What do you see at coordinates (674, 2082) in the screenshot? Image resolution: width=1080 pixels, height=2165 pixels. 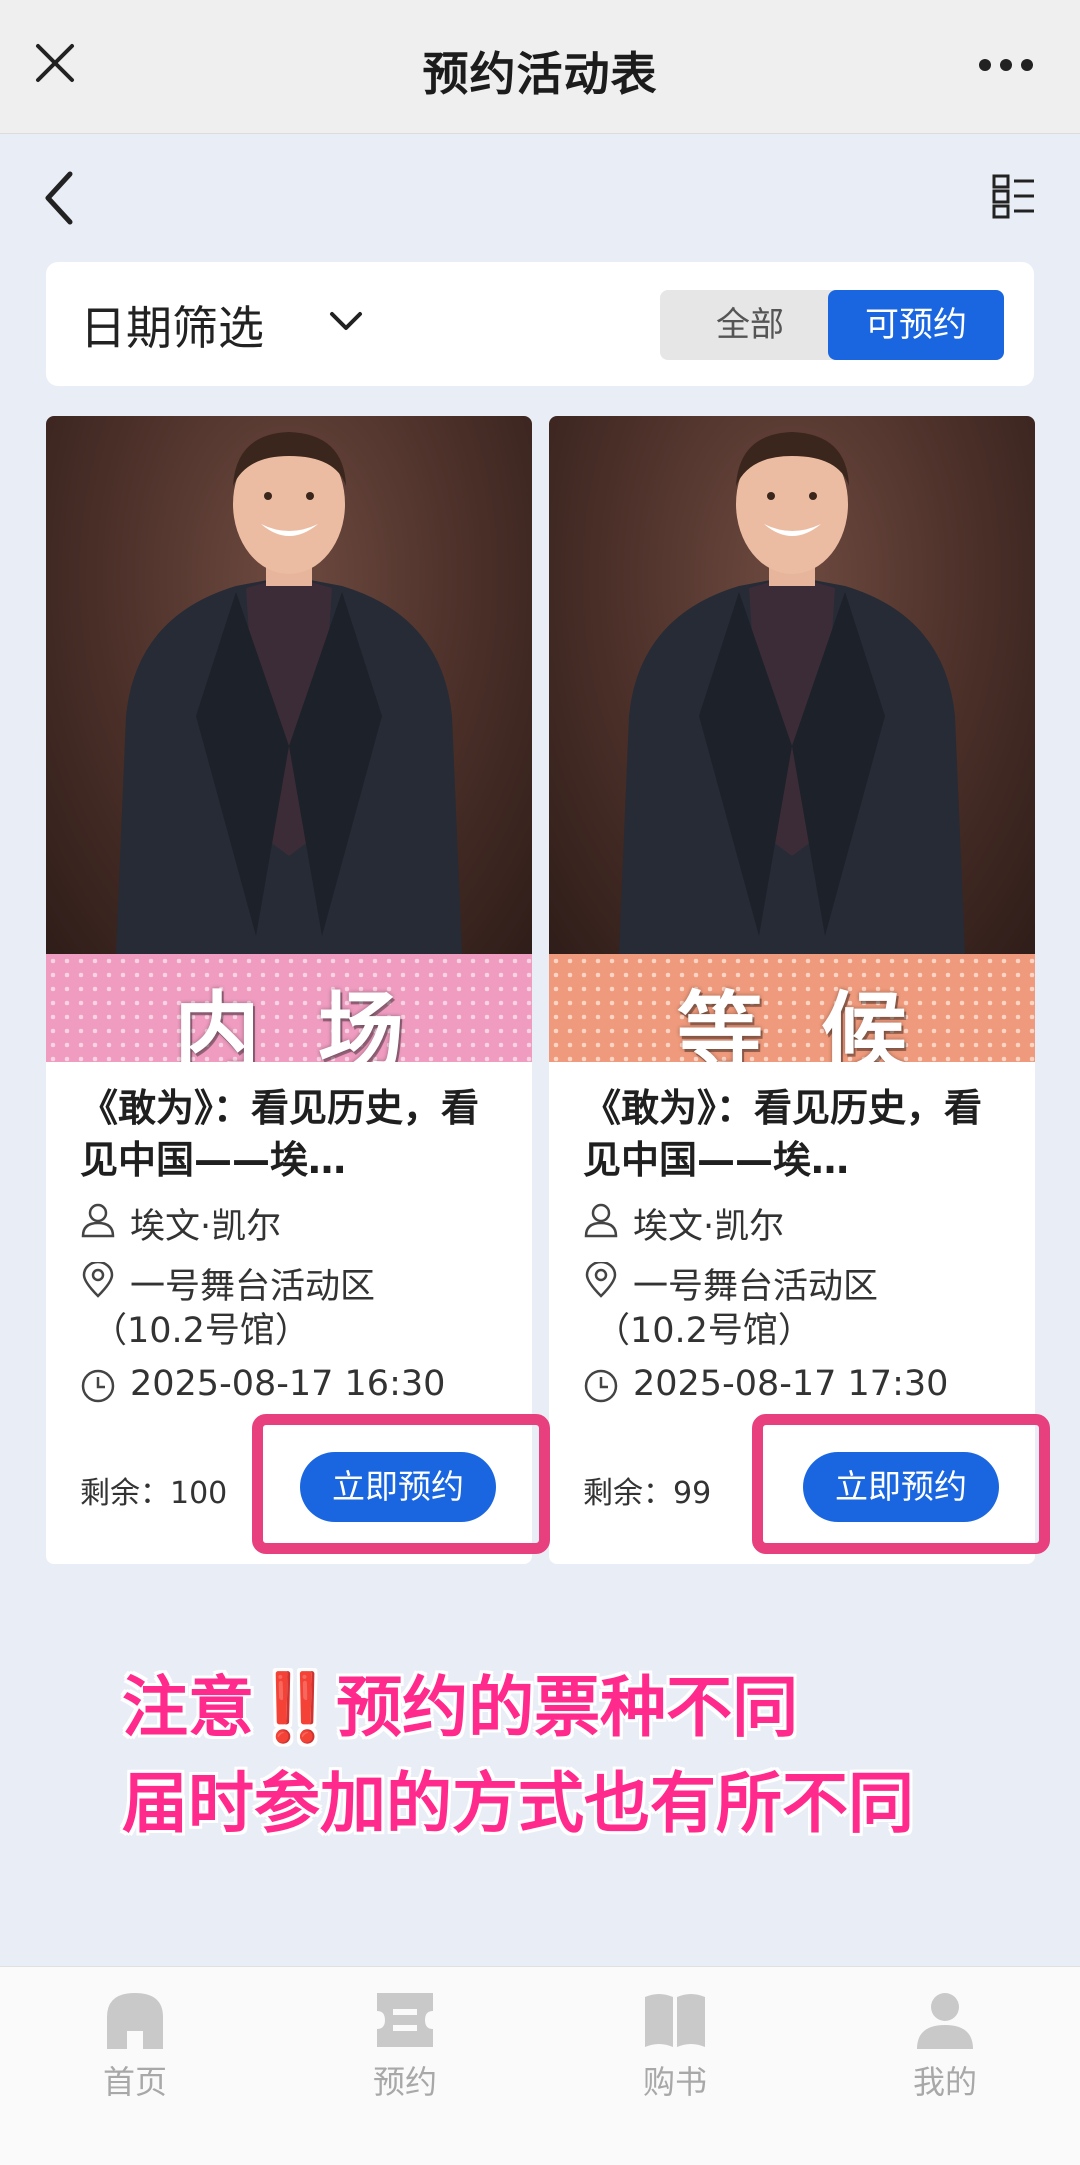 I see `tab-label: 购书` at bounding box center [674, 2082].